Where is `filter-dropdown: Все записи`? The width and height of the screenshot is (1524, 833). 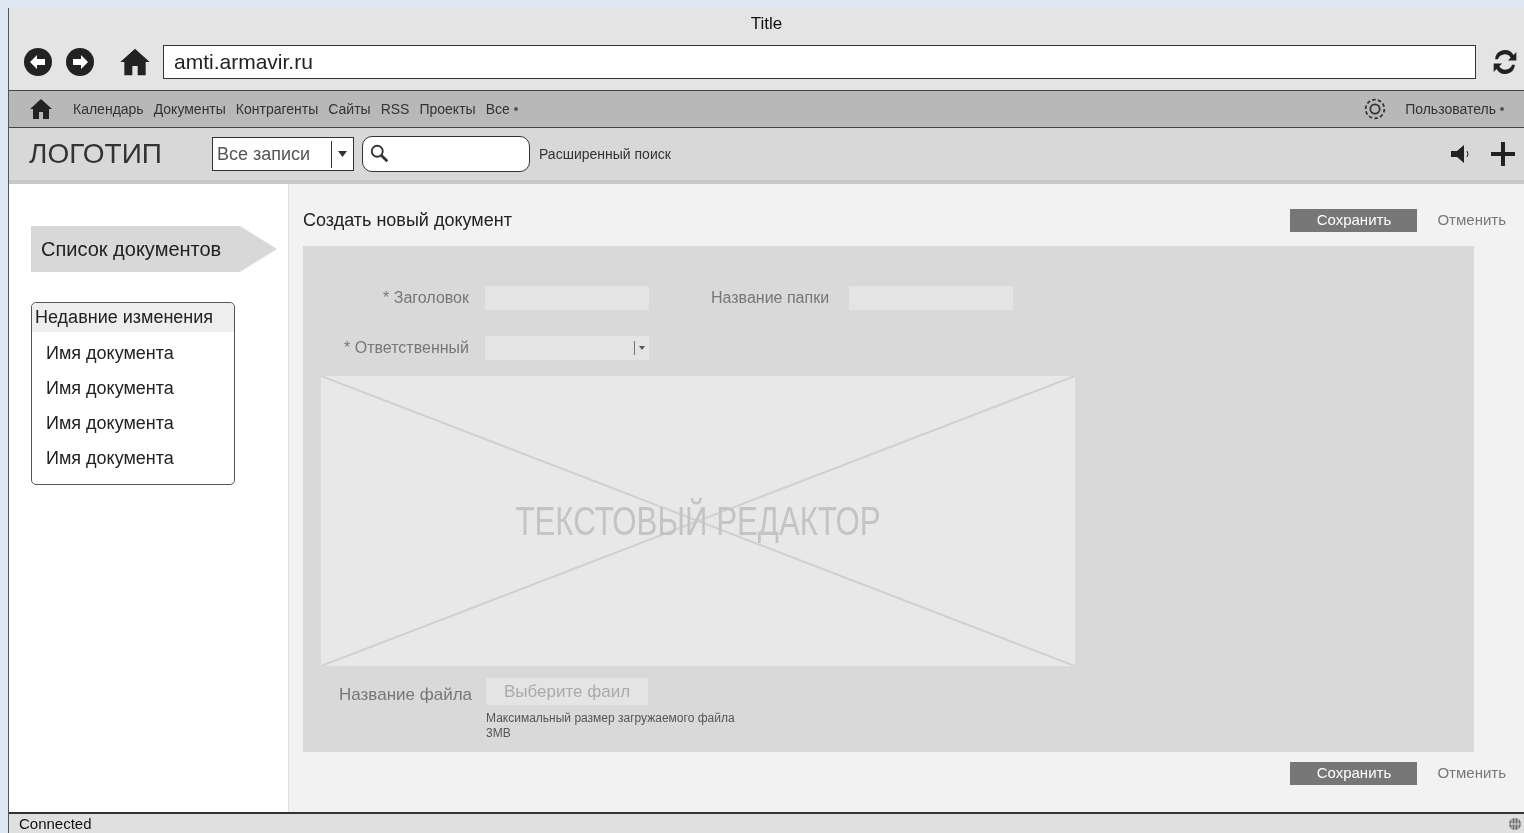 filter-dropdown: Все записи is located at coordinates (283, 154).